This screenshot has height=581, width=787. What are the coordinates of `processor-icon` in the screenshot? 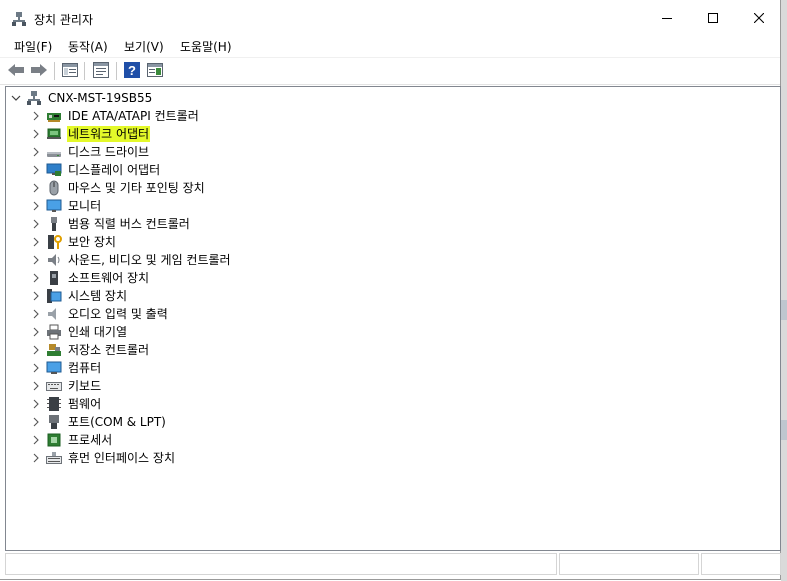 It's located at (54, 440).